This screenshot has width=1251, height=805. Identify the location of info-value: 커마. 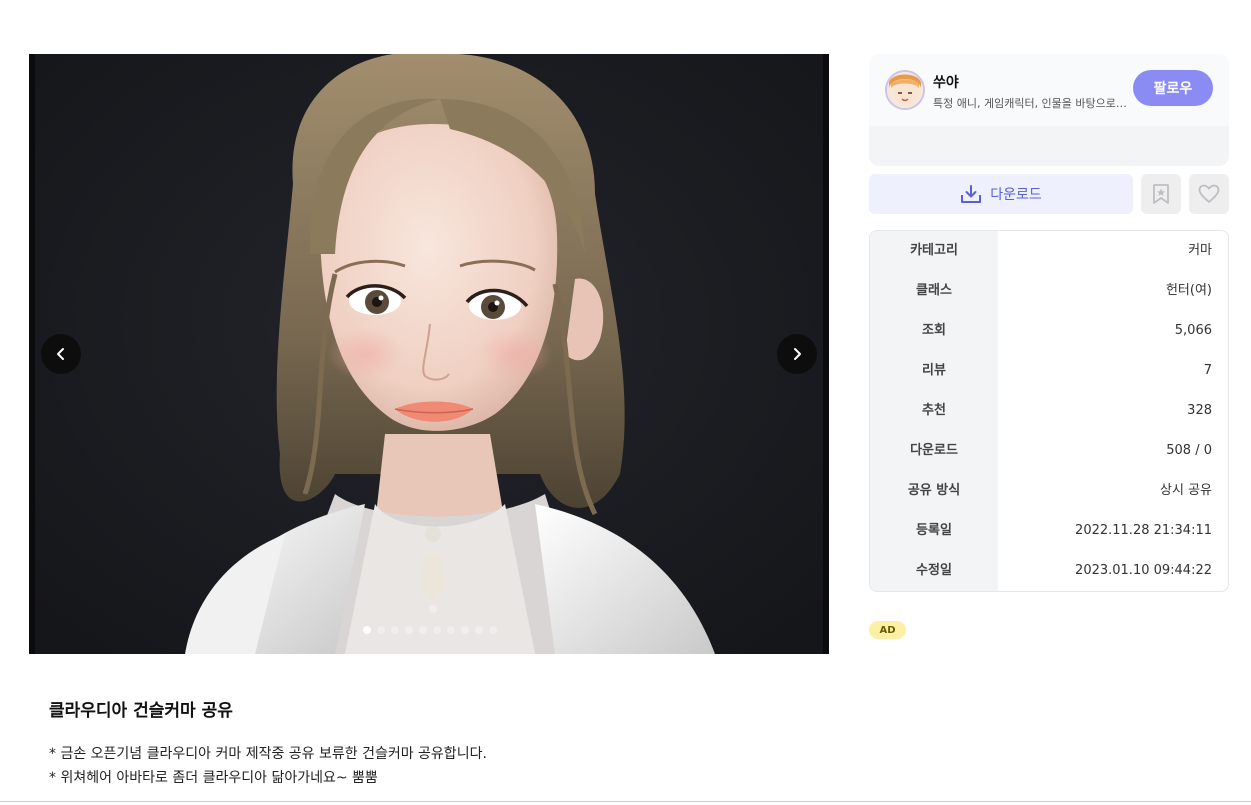
(1200, 250).